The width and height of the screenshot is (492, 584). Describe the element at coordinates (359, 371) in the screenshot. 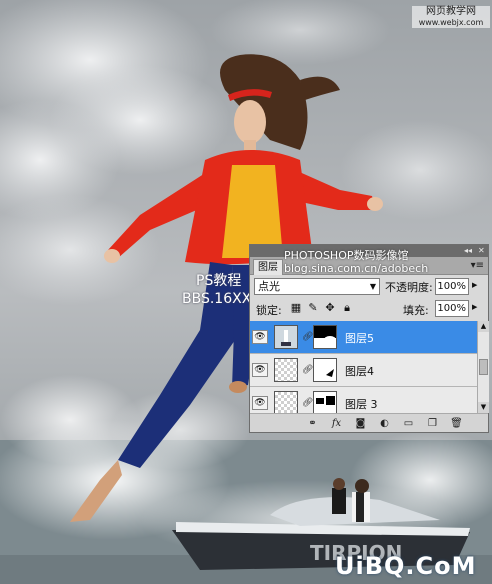

I see `layer-name: 图层4` at that location.